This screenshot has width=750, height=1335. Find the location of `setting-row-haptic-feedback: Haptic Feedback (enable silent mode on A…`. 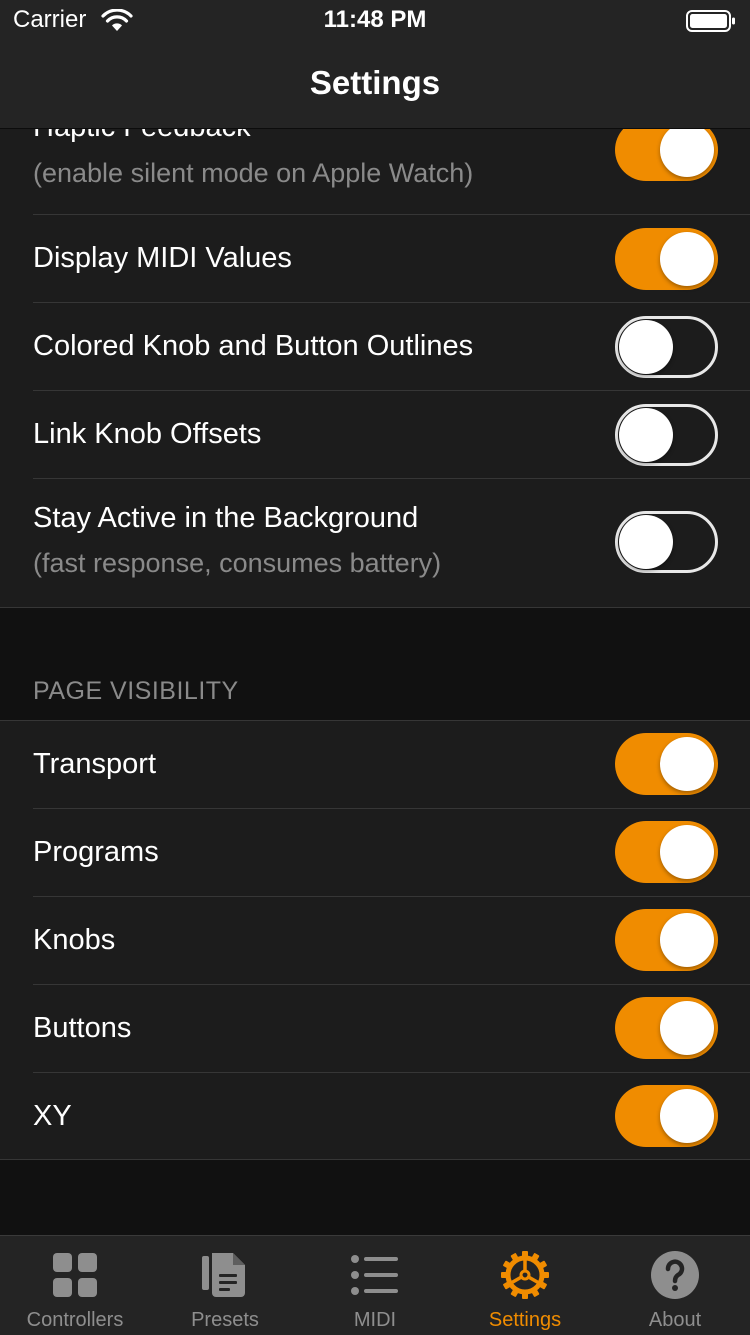

setting-row-haptic-feedback: Haptic Feedback (enable silent mode on A… is located at coordinates (375, 172).